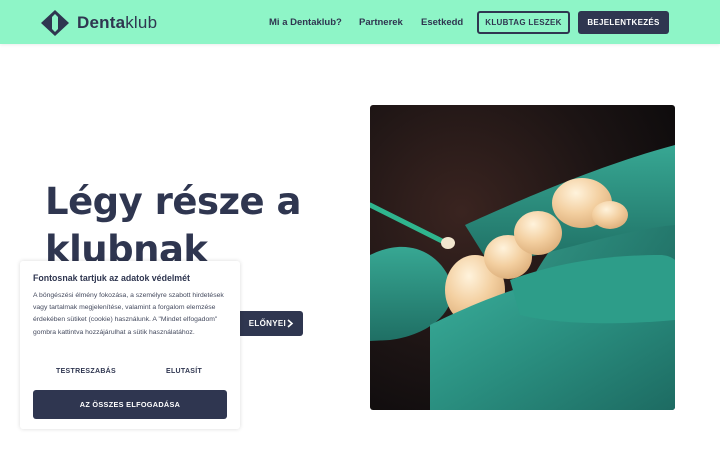 The image size is (720, 450). Describe the element at coordinates (442, 22) in the screenshot. I see `nav-link-case-tuesday: Esetkedd` at that location.